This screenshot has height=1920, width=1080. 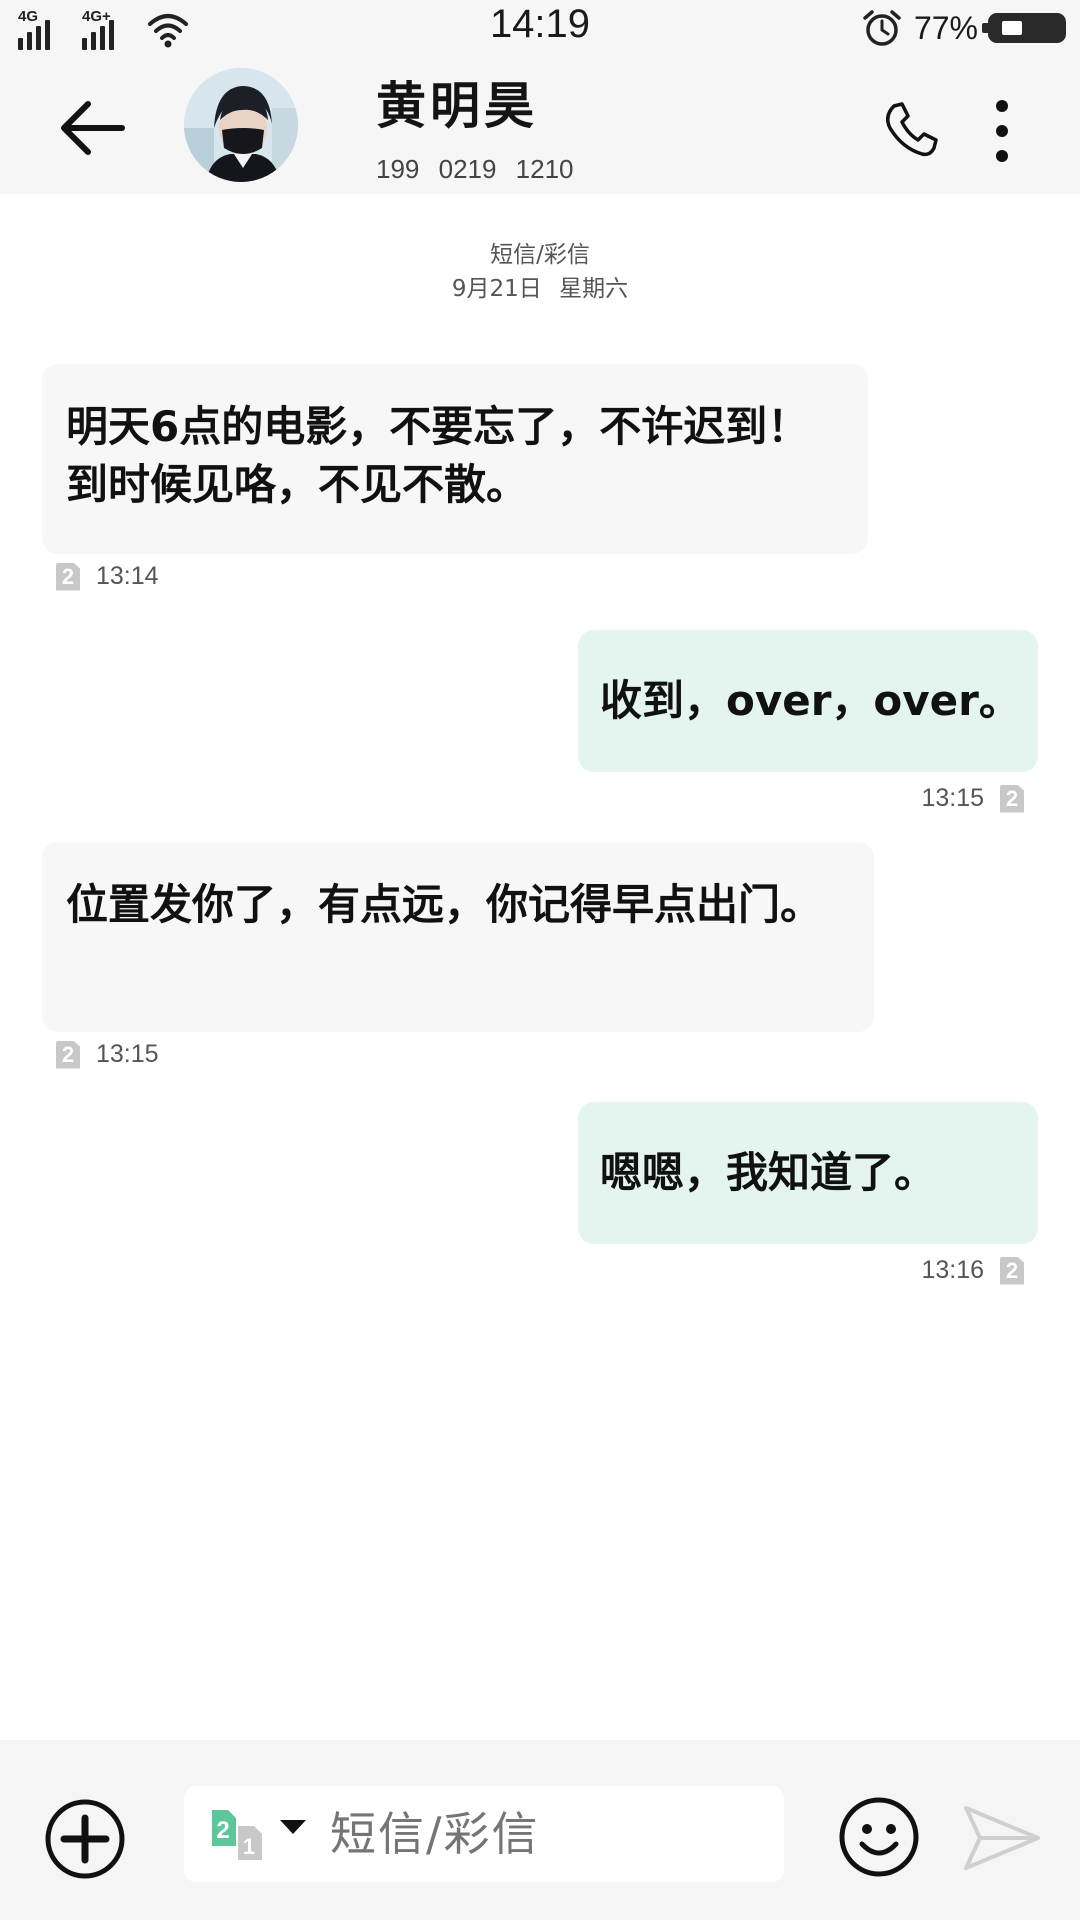 What do you see at coordinates (540, 272) in the screenshot?
I see `conversation-date-header: 短信/彩信 9月21日 星期六` at bounding box center [540, 272].